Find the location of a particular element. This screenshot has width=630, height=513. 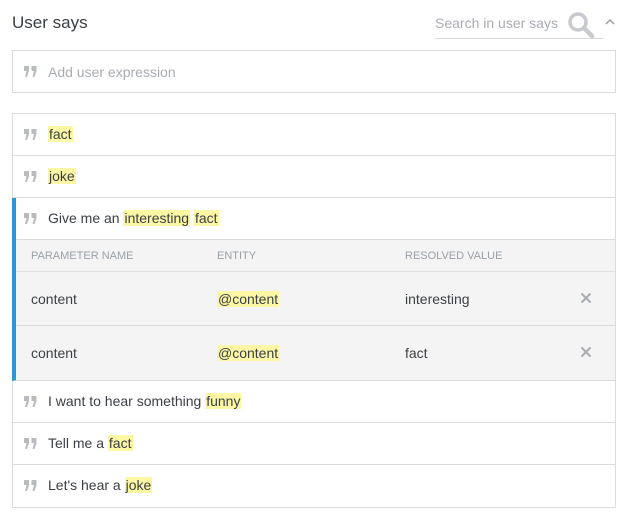

annotated-entity: interesting is located at coordinates (157, 218).